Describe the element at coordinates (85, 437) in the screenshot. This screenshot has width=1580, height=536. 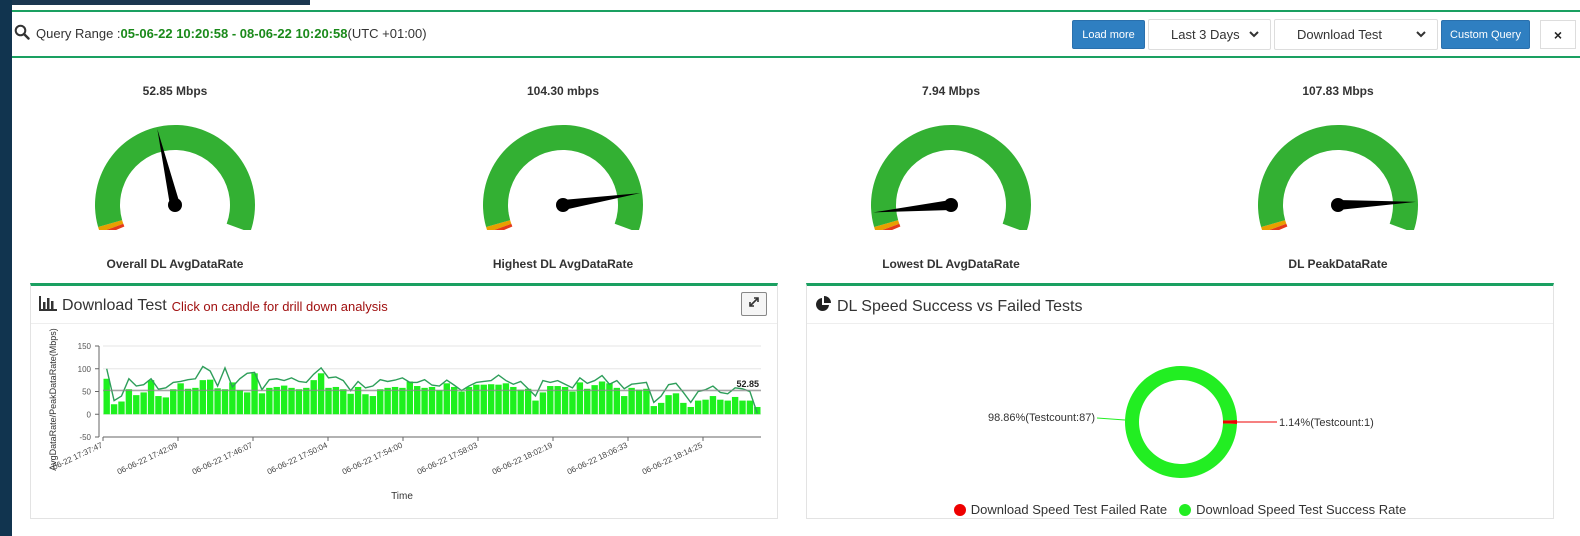
I see `y-tick-label: -50` at that location.